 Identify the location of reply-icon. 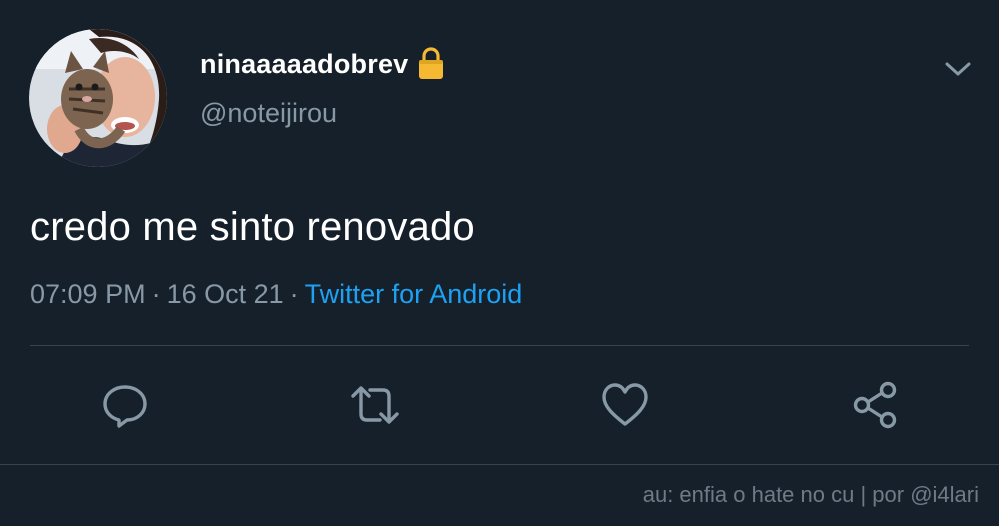
(125, 406).